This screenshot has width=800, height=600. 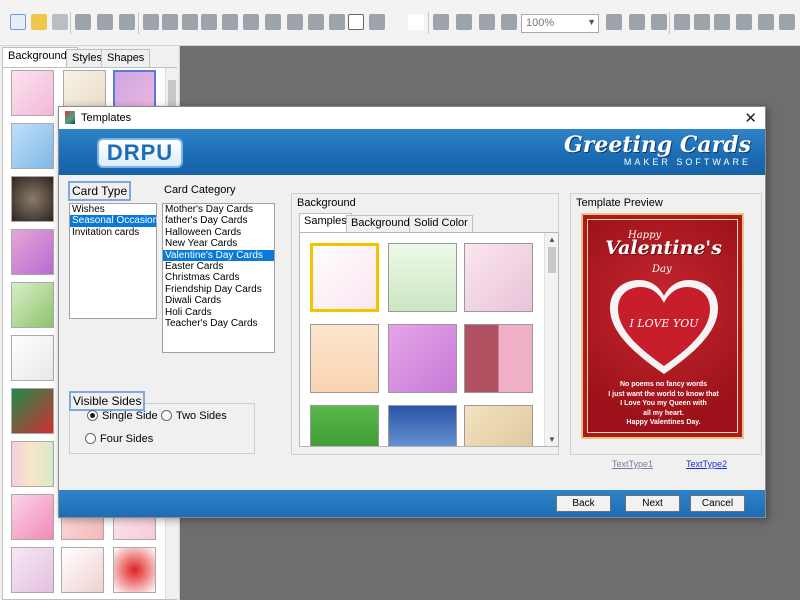 I want to click on cancel-button: Cancel, so click(x=717, y=503).